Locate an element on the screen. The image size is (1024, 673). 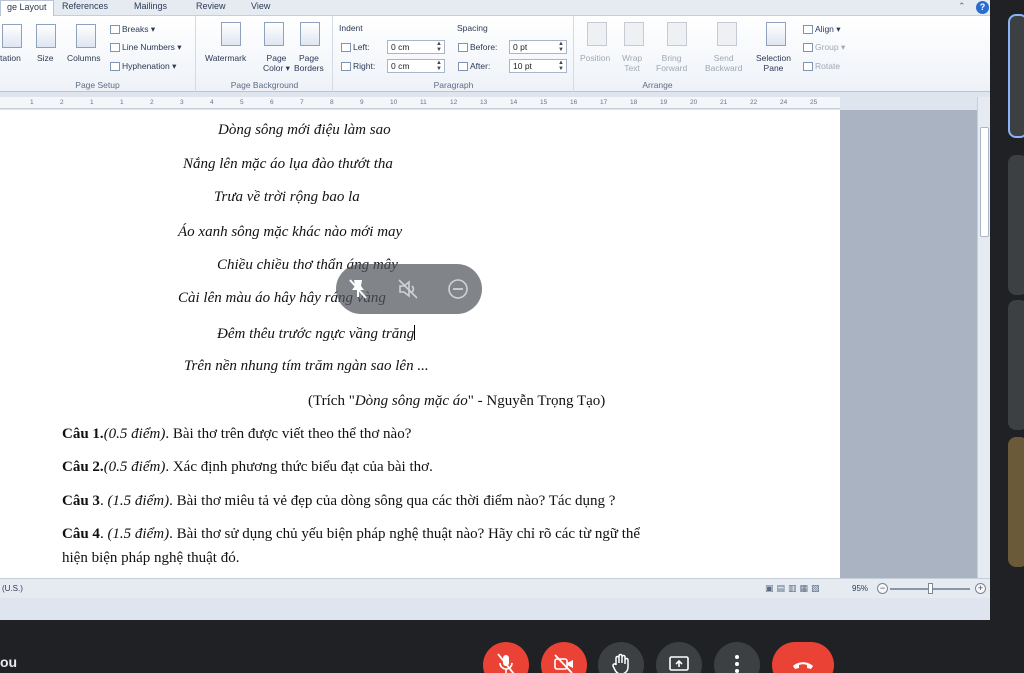
status-bar: (U.S.) ▣▤▥▦▧ 95% − + is located at coordinates (495, 588).